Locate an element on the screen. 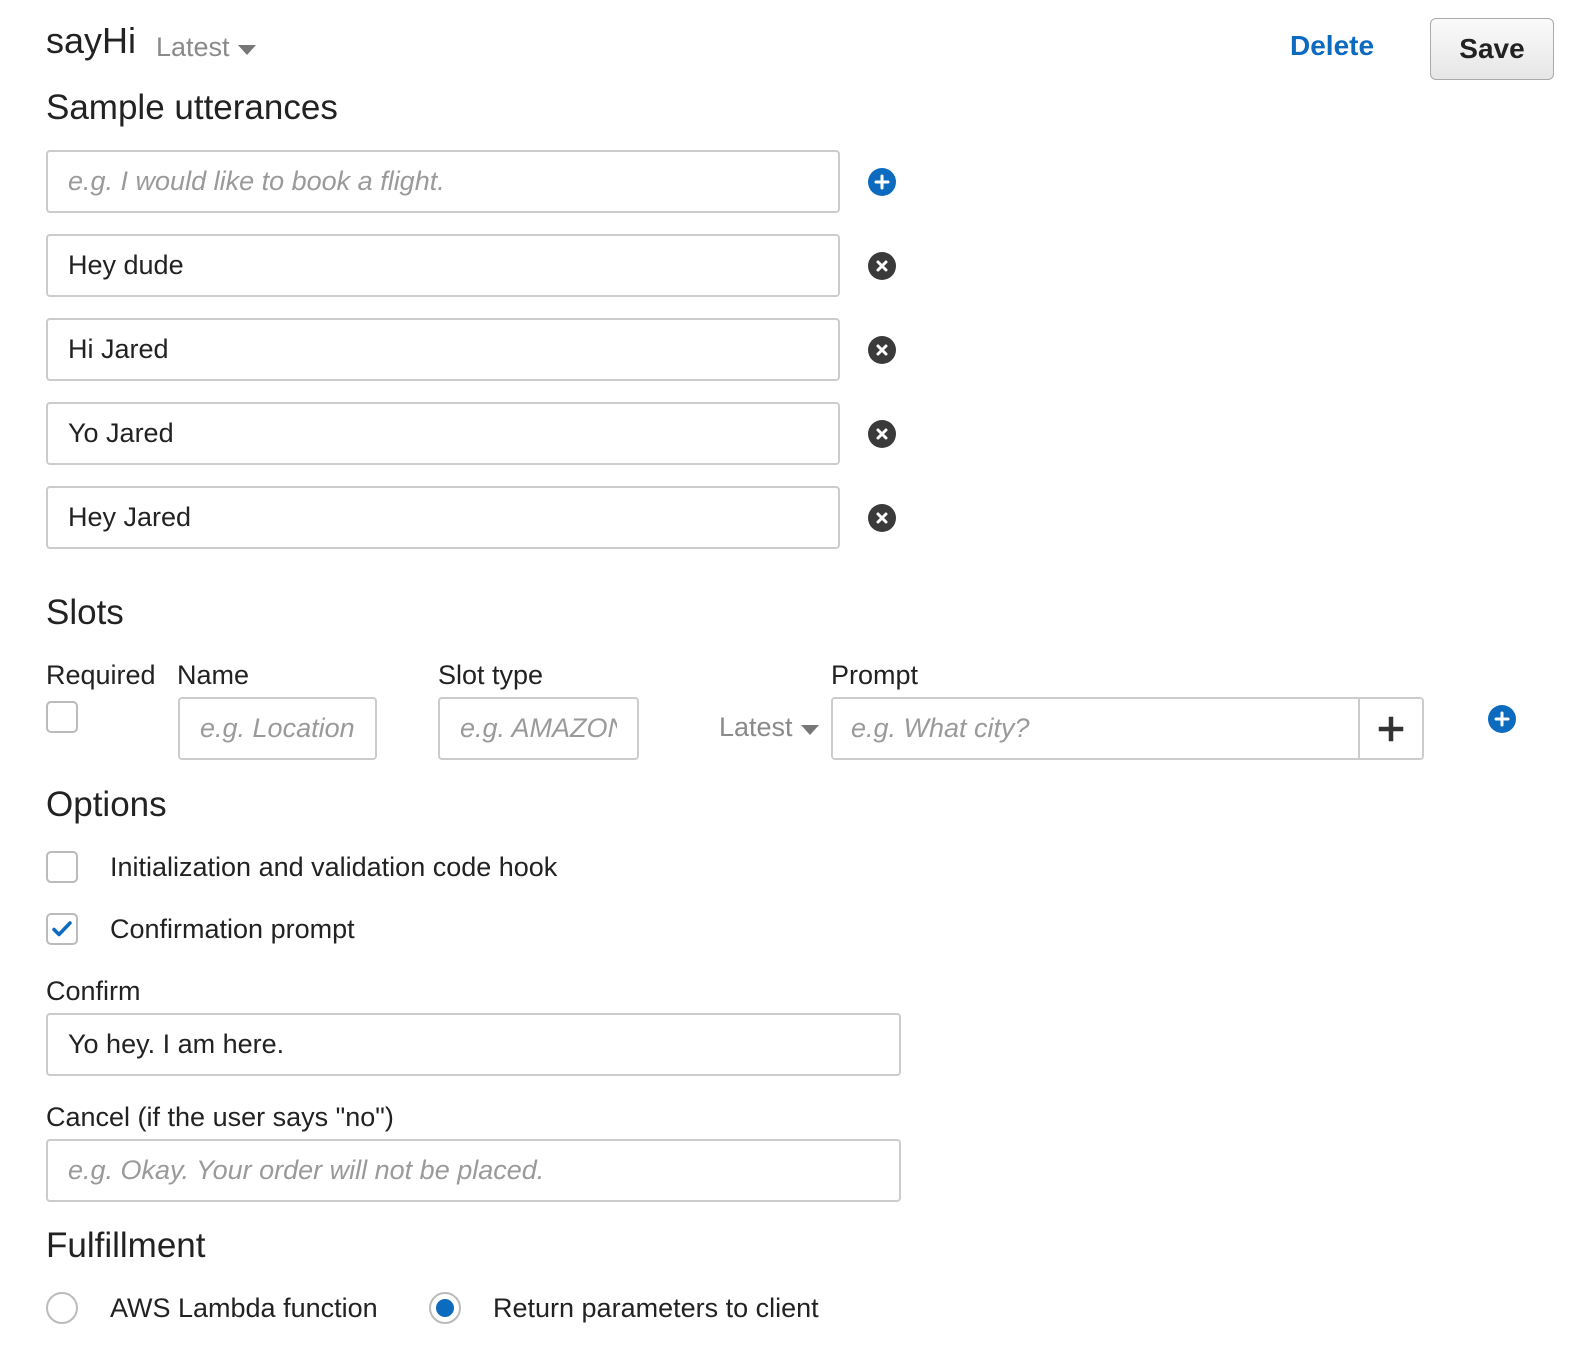  remove-utterance-2-close-circle-icon is located at coordinates (882, 350).